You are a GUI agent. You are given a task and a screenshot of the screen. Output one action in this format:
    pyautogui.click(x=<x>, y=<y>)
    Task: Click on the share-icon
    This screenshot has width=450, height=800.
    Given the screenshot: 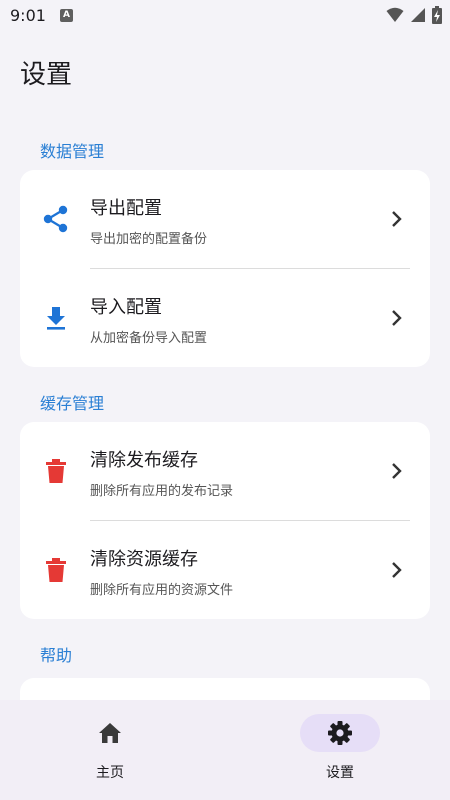 What is the action you would take?
    pyautogui.click(x=56, y=219)
    